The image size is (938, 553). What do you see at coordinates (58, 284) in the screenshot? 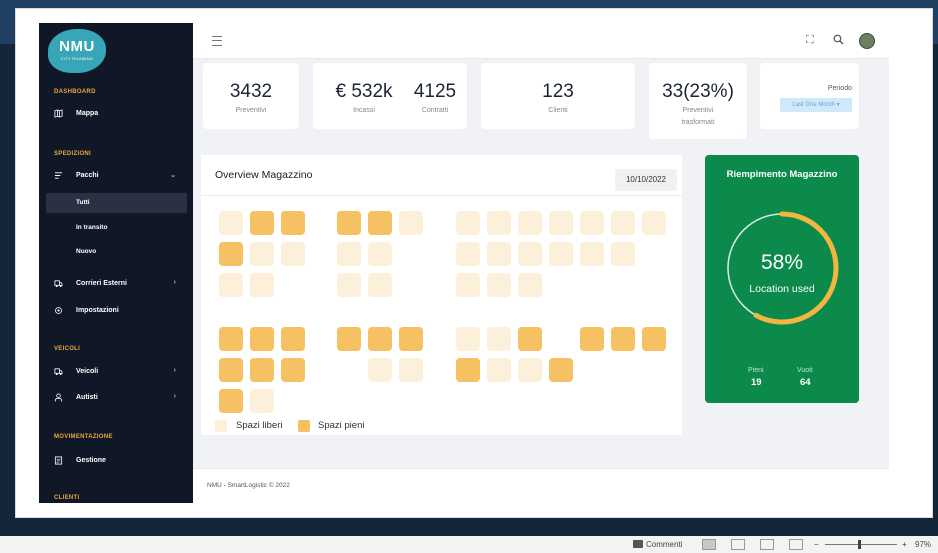
I see `truck-icon` at bounding box center [58, 284].